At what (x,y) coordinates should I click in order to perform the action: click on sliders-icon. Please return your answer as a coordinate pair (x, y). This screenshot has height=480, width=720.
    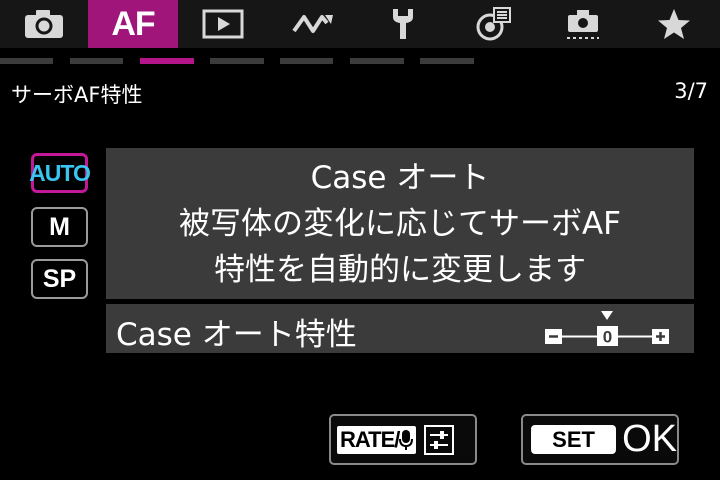
    Looking at the image, I should click on (439, 439).